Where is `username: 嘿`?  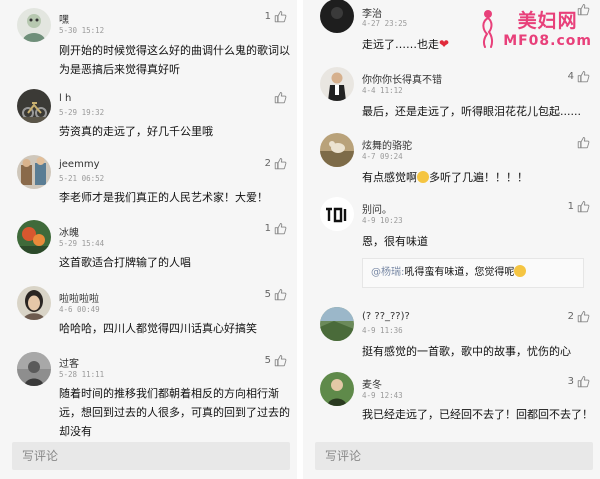
username: 嘿 is located at coordinates (64, 18).